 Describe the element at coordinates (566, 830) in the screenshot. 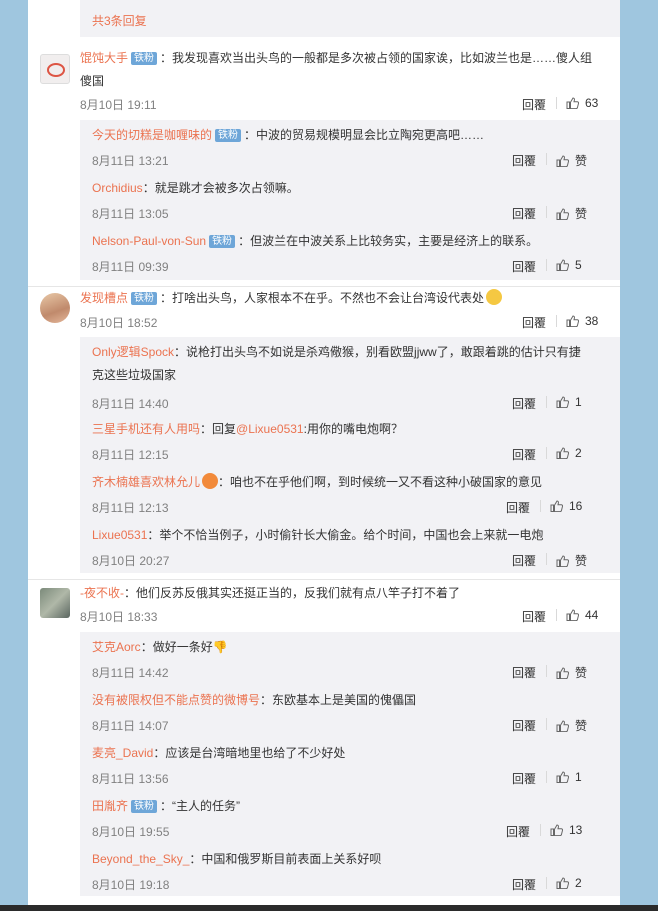

I see `like-button: 13` at that location.